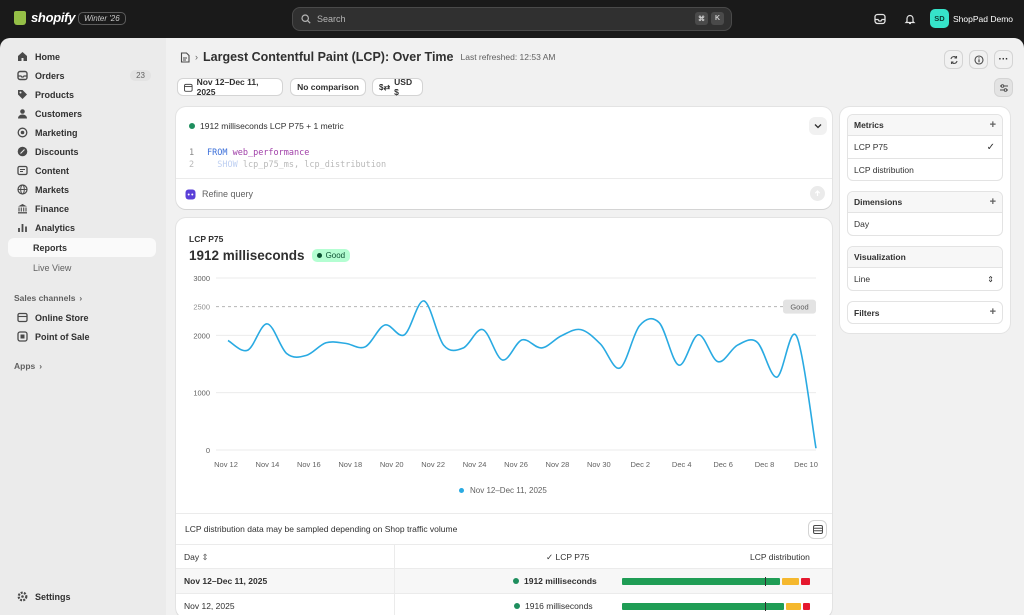 This screenshot has height=615, width=1024. What do you see at coordinates (201, 393) in the screenshot?
I see `y-tick-label: 1000` at bounding box center [201, 393].